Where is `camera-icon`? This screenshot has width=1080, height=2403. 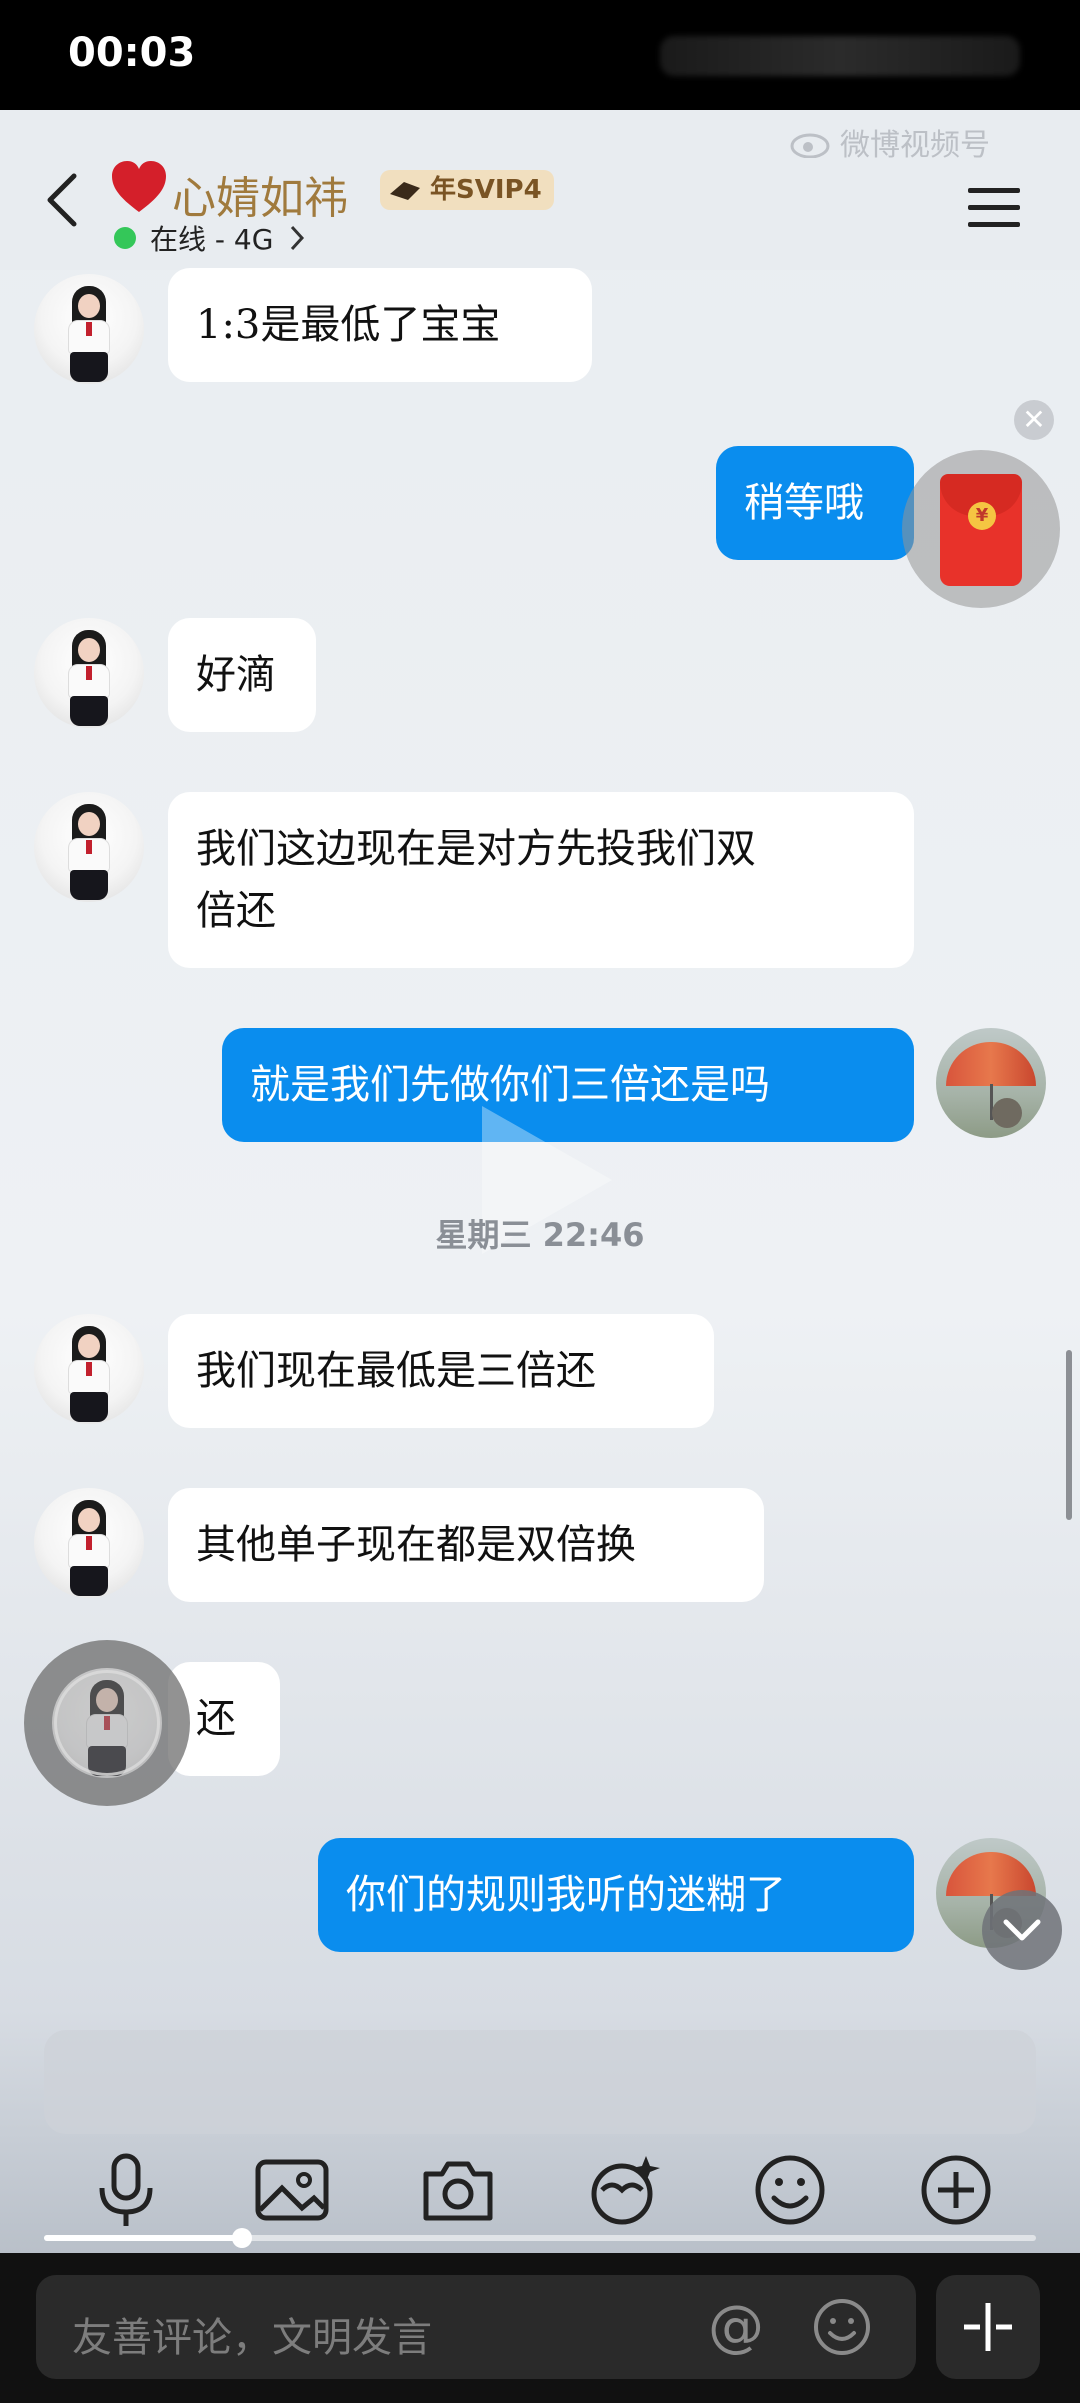 camera-icon is located at coordinates (458, 2190).